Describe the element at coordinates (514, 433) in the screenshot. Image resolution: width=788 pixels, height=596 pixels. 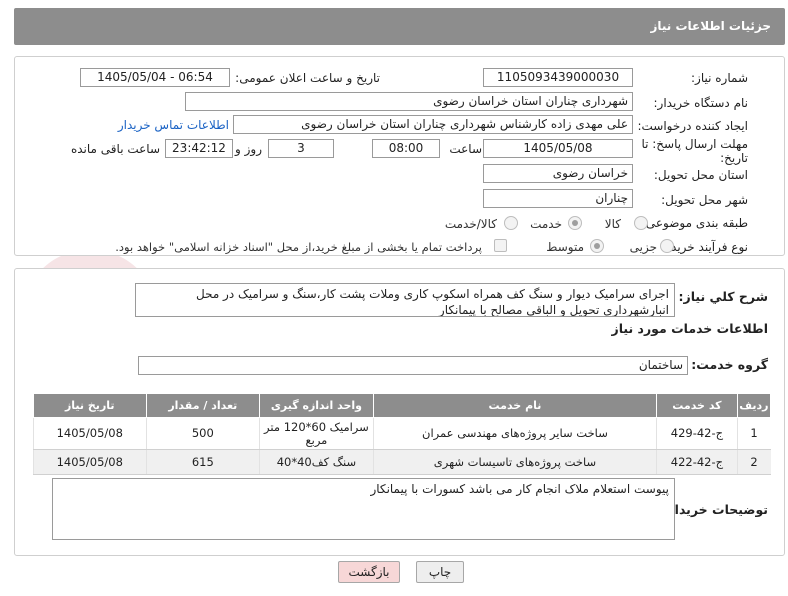
I see `cell-service-name: ساخت سایر پروژه‌های مهندسی عمران` at that location.